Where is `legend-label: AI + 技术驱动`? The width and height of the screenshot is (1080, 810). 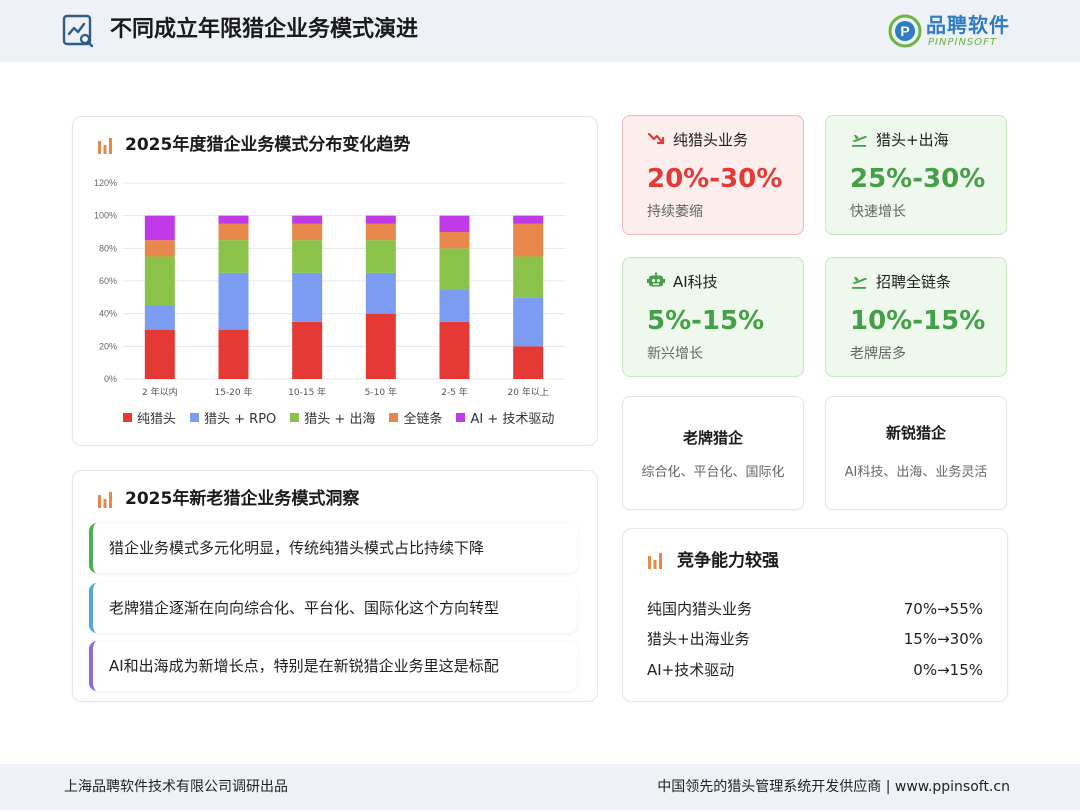
legend-label: AI + 技术驱动 is located at coordinates (512, 419).